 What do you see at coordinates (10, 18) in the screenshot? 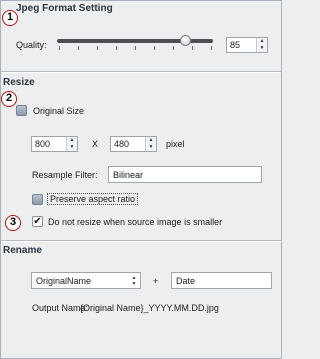
I see `step-badge-1: 1` at bounding box center [10, 18].